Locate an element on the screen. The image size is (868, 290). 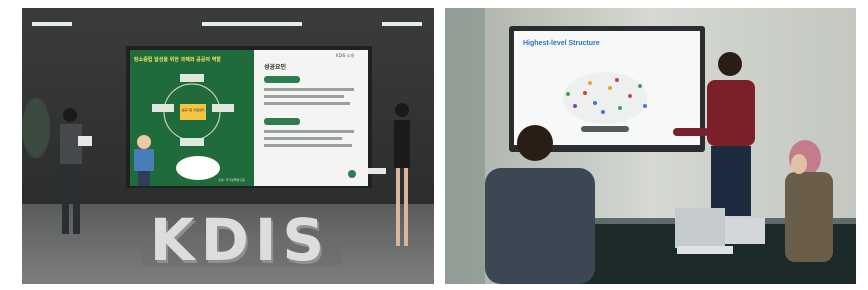
slide-title: 탄소중립 달성을 위한 과제와 공공의 역할 is located at coordinates (177, 60).